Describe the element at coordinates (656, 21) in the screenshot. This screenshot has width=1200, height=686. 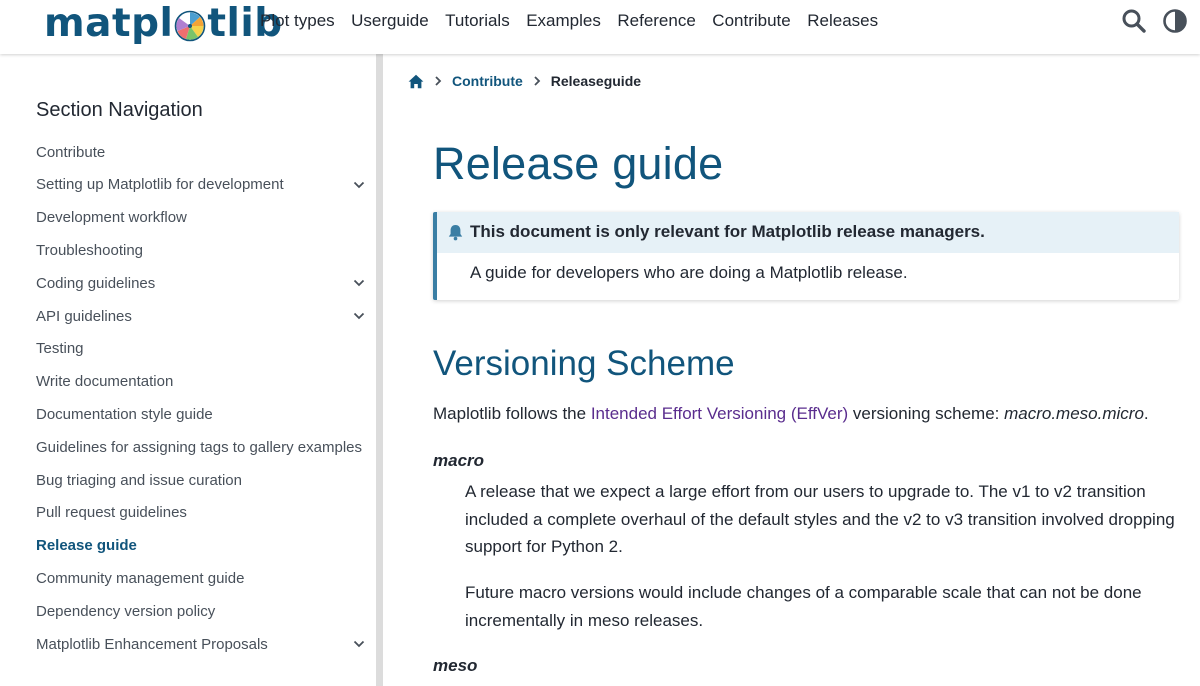
I see `nav-reference: Reference` at that location.